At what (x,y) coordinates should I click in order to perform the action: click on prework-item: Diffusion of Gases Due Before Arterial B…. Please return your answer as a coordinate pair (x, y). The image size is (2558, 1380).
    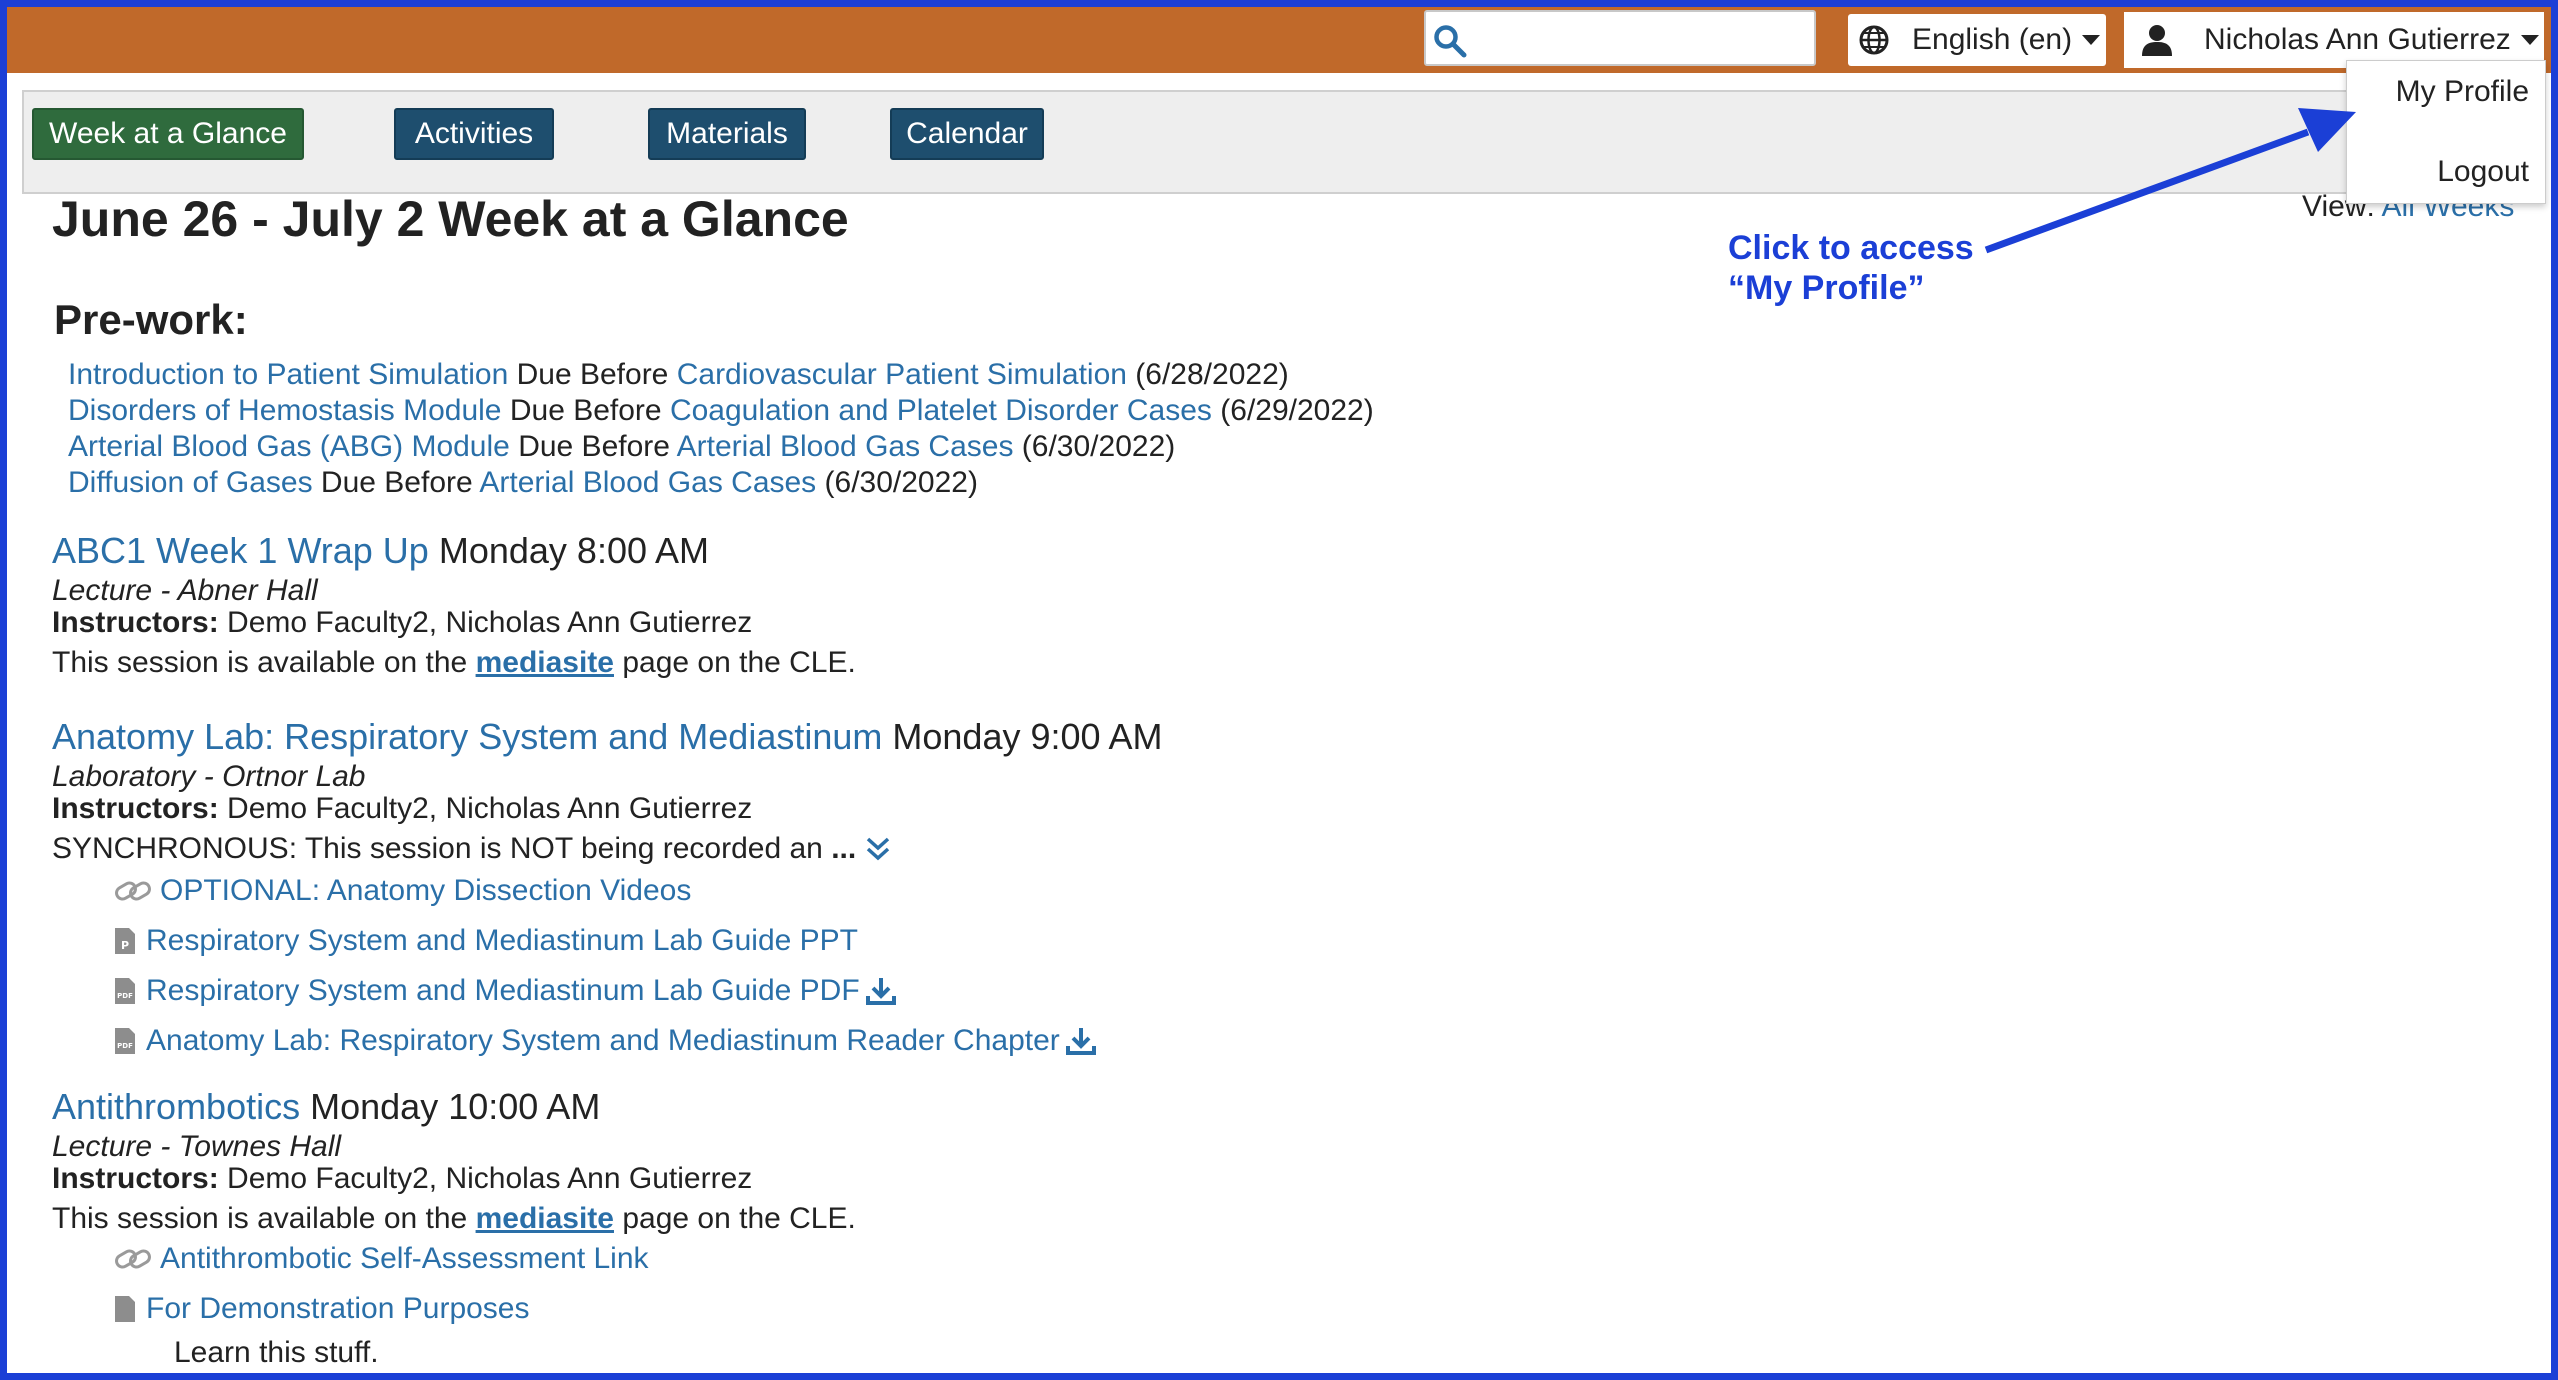
    Looking at the image, I should click on (523, 482).